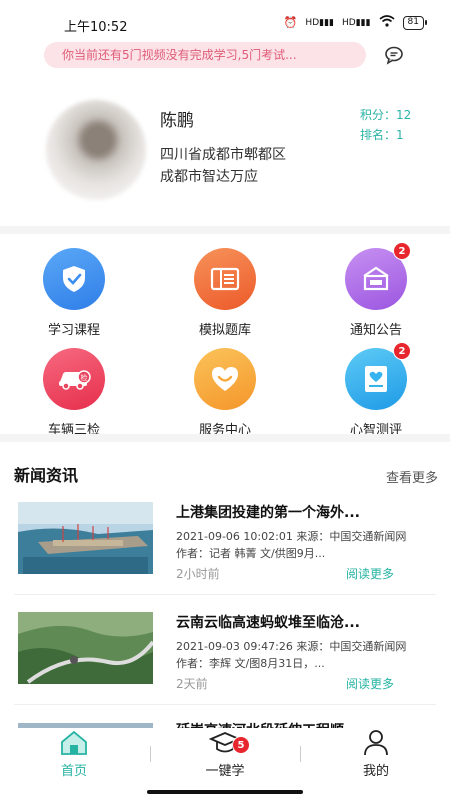 Image resolution: width=450 pixels, height=800 pixels. What do you see at coordinates (74, 742) in the screenshot?
I see `home-icon` at bounding box center [74, 742].